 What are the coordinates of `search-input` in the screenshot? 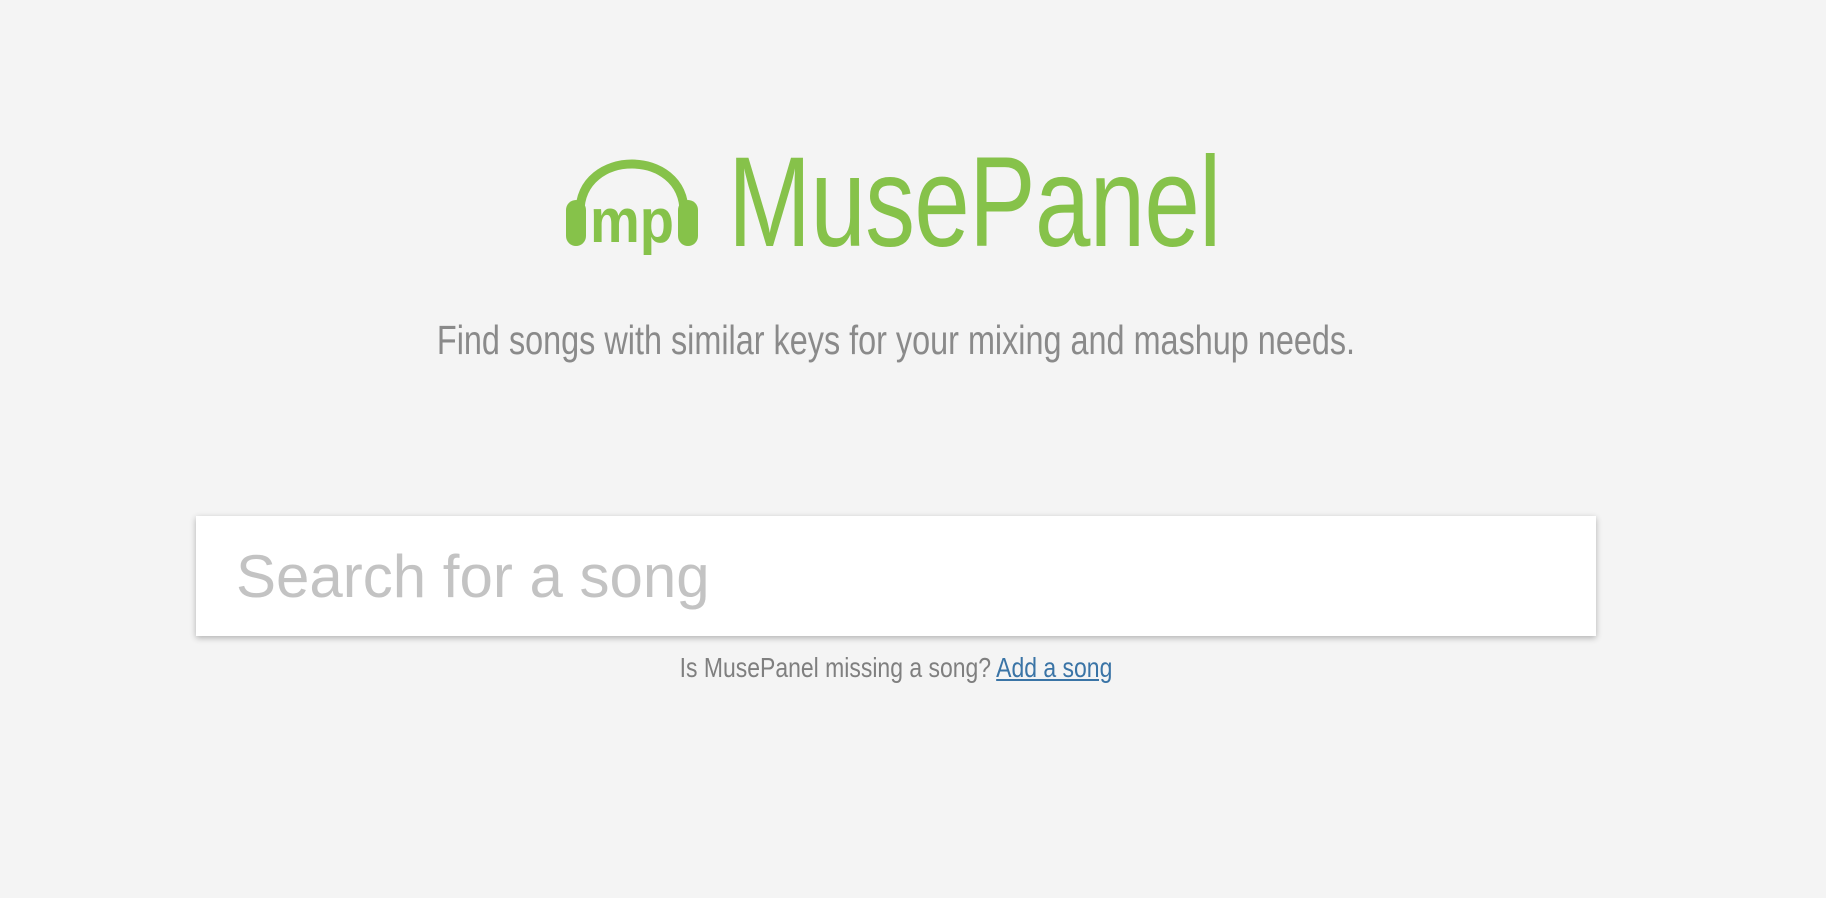 It's located at (896, 576).